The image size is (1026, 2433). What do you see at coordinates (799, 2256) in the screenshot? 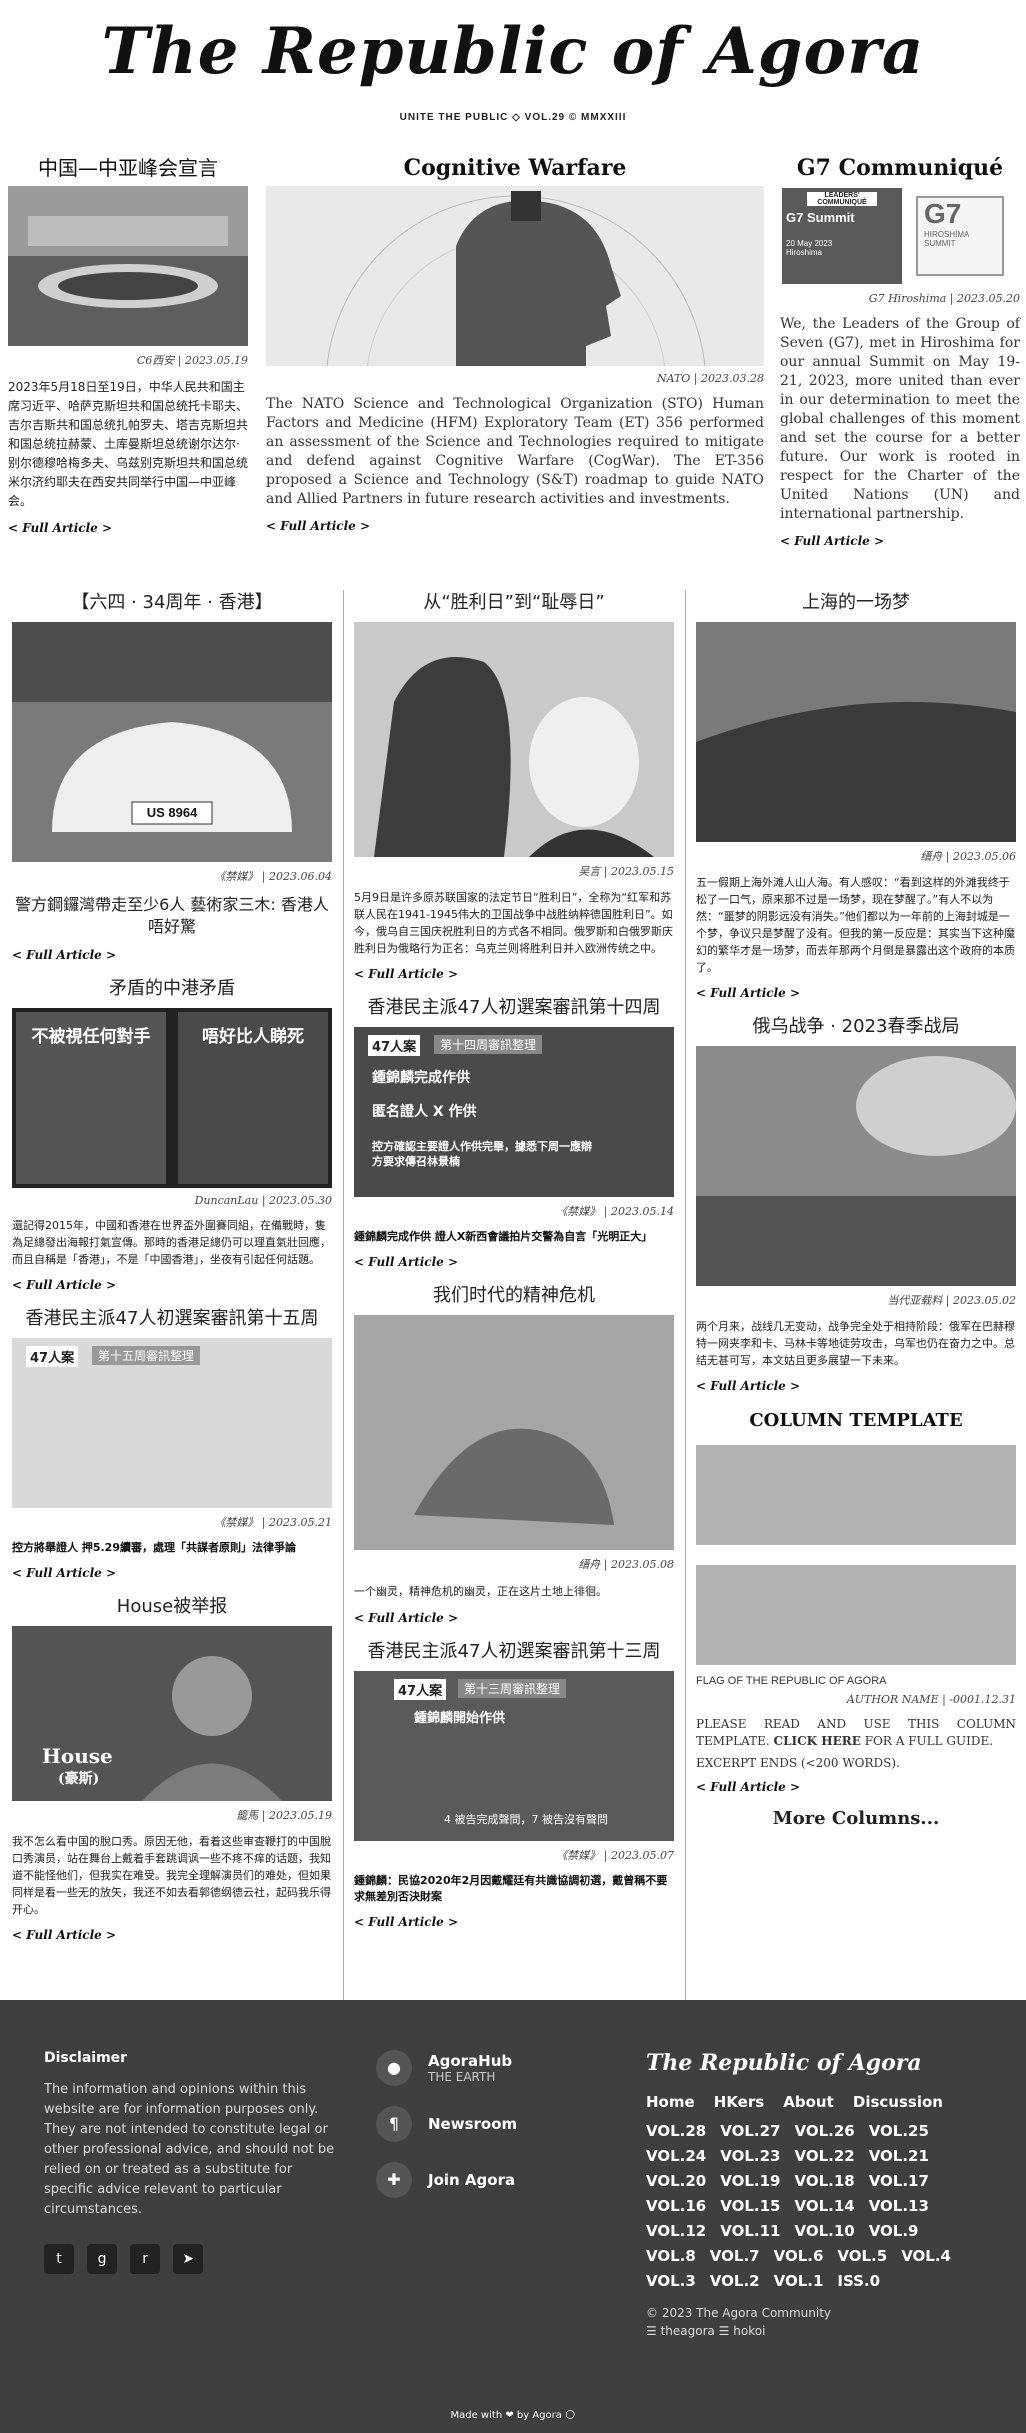
I see `volume-link: VOL.6` at bounding box center [799, 2256].